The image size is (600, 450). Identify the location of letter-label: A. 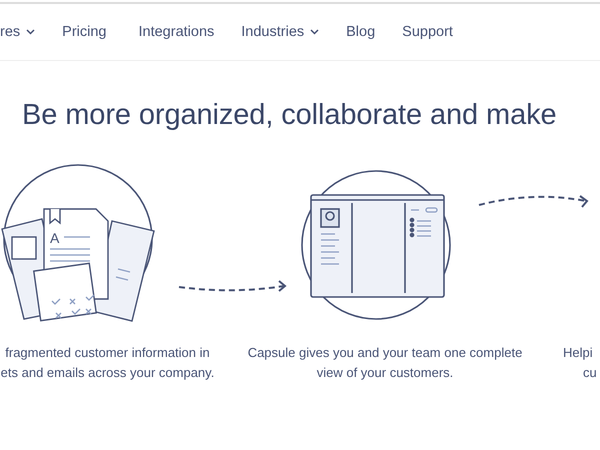
(55, 238).